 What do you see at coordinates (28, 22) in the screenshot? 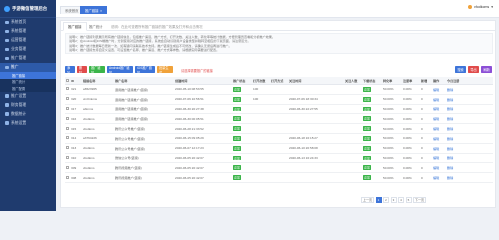
I see `sidebar-item-home: 系统首页` at bounding box center [28, 22].